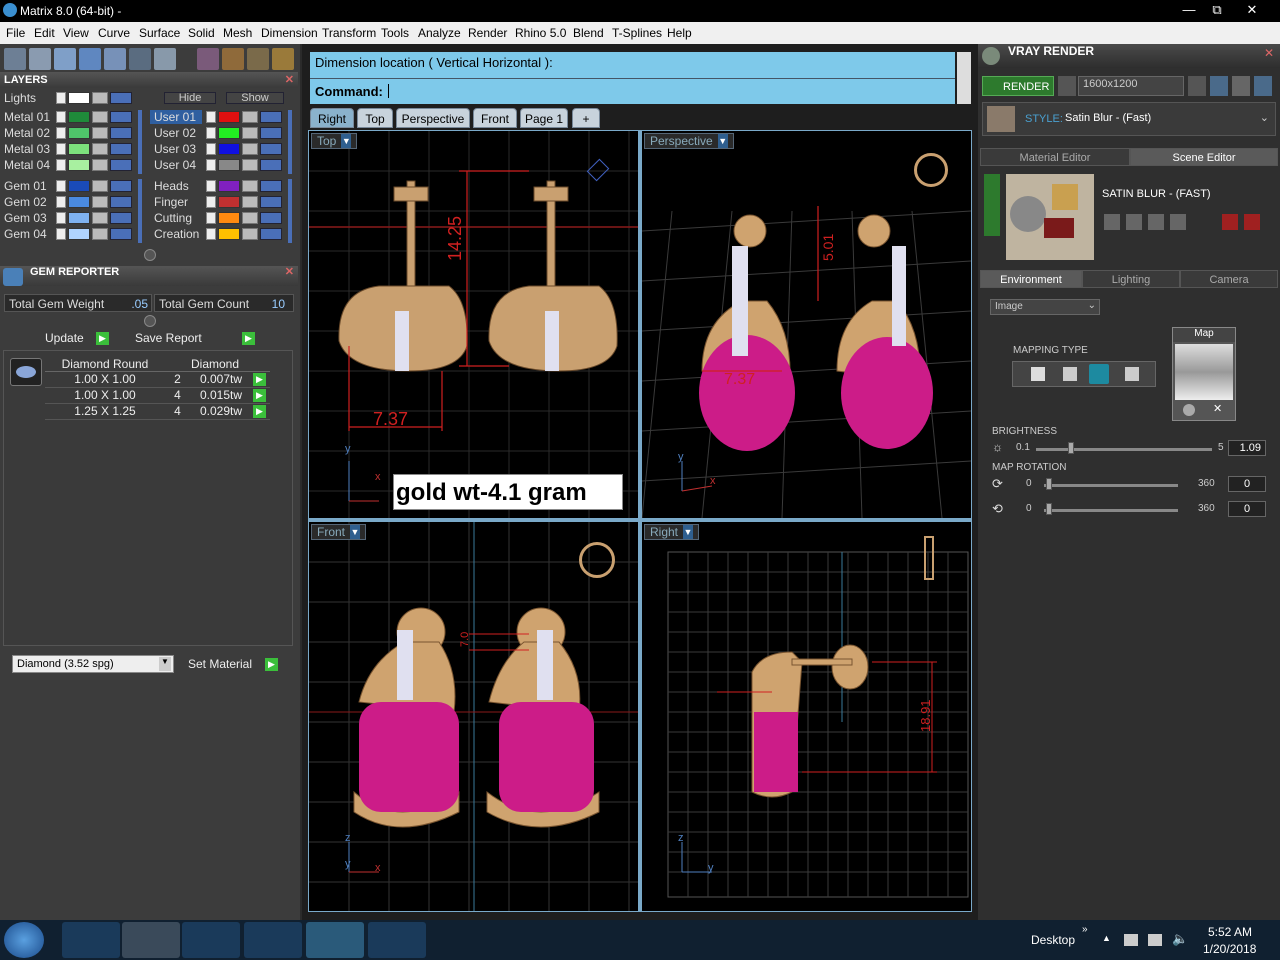 This screenshot has width=1280, height=960. I want to click on tab-scene-editor: Scene Editor, so click(1204, 157).